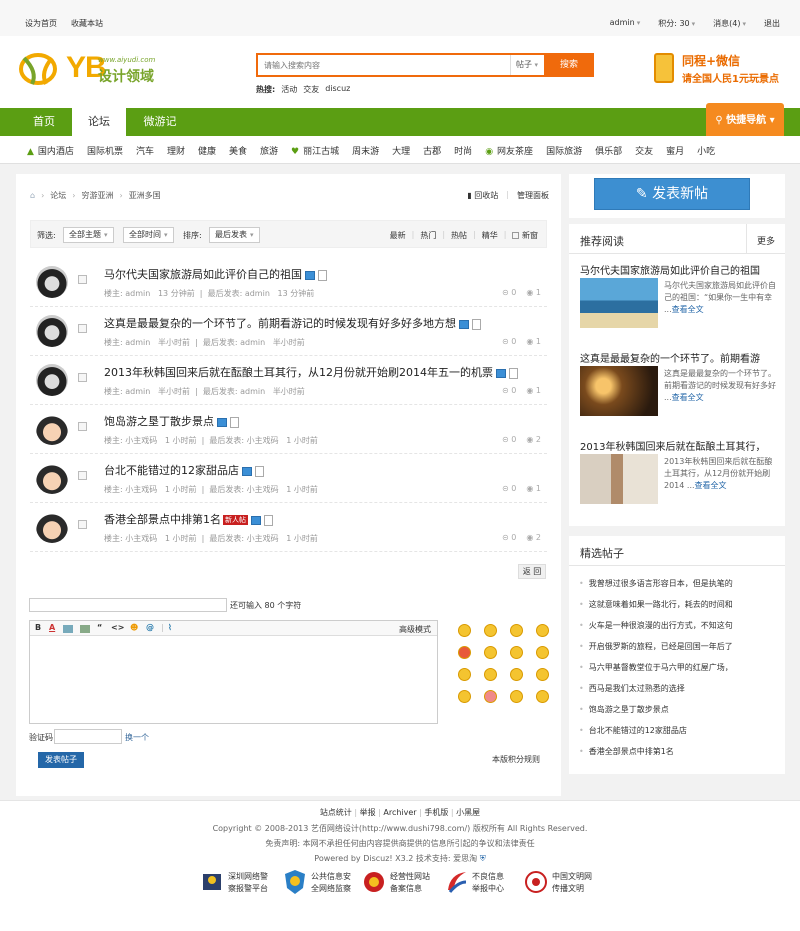 This screenshot has width=800, height=931. What do you see at coordinates (238, 150) in the screenshot?
I see `subnav-item: 美食` at bounding box center [238, 150].